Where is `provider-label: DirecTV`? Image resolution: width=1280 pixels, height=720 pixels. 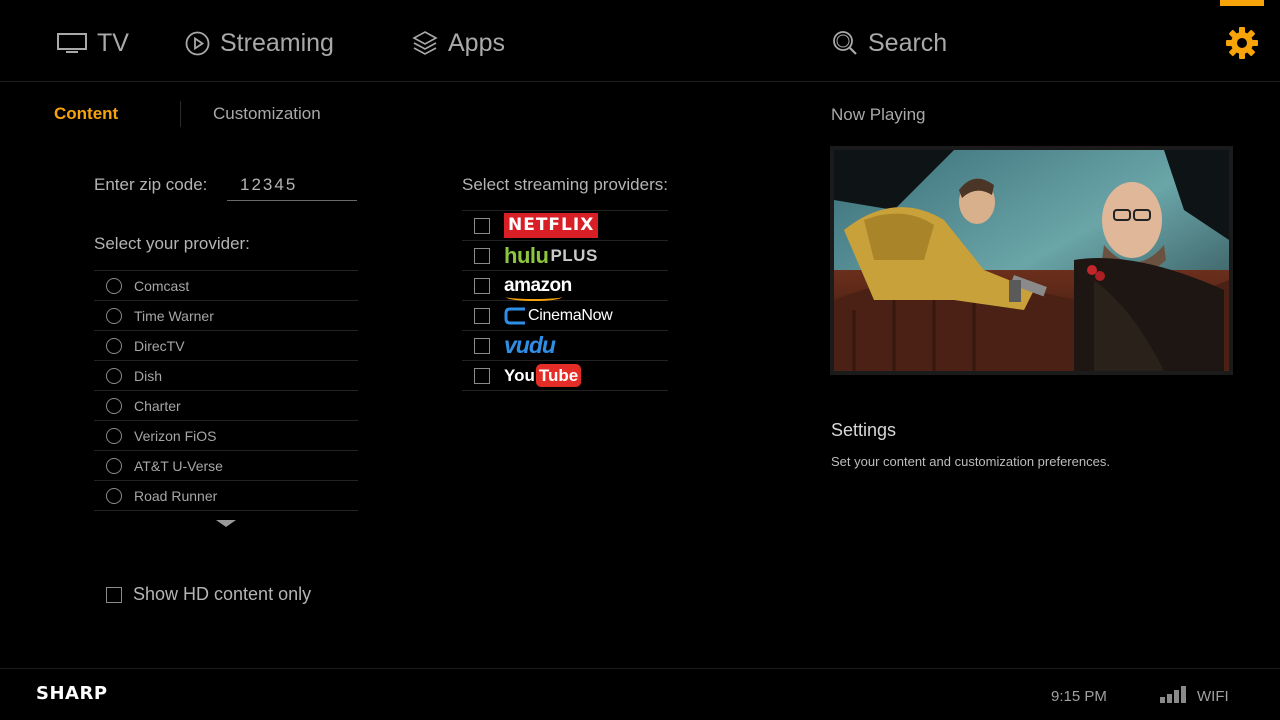
provider-label: DirecTV is located at coordinates (159, 345).